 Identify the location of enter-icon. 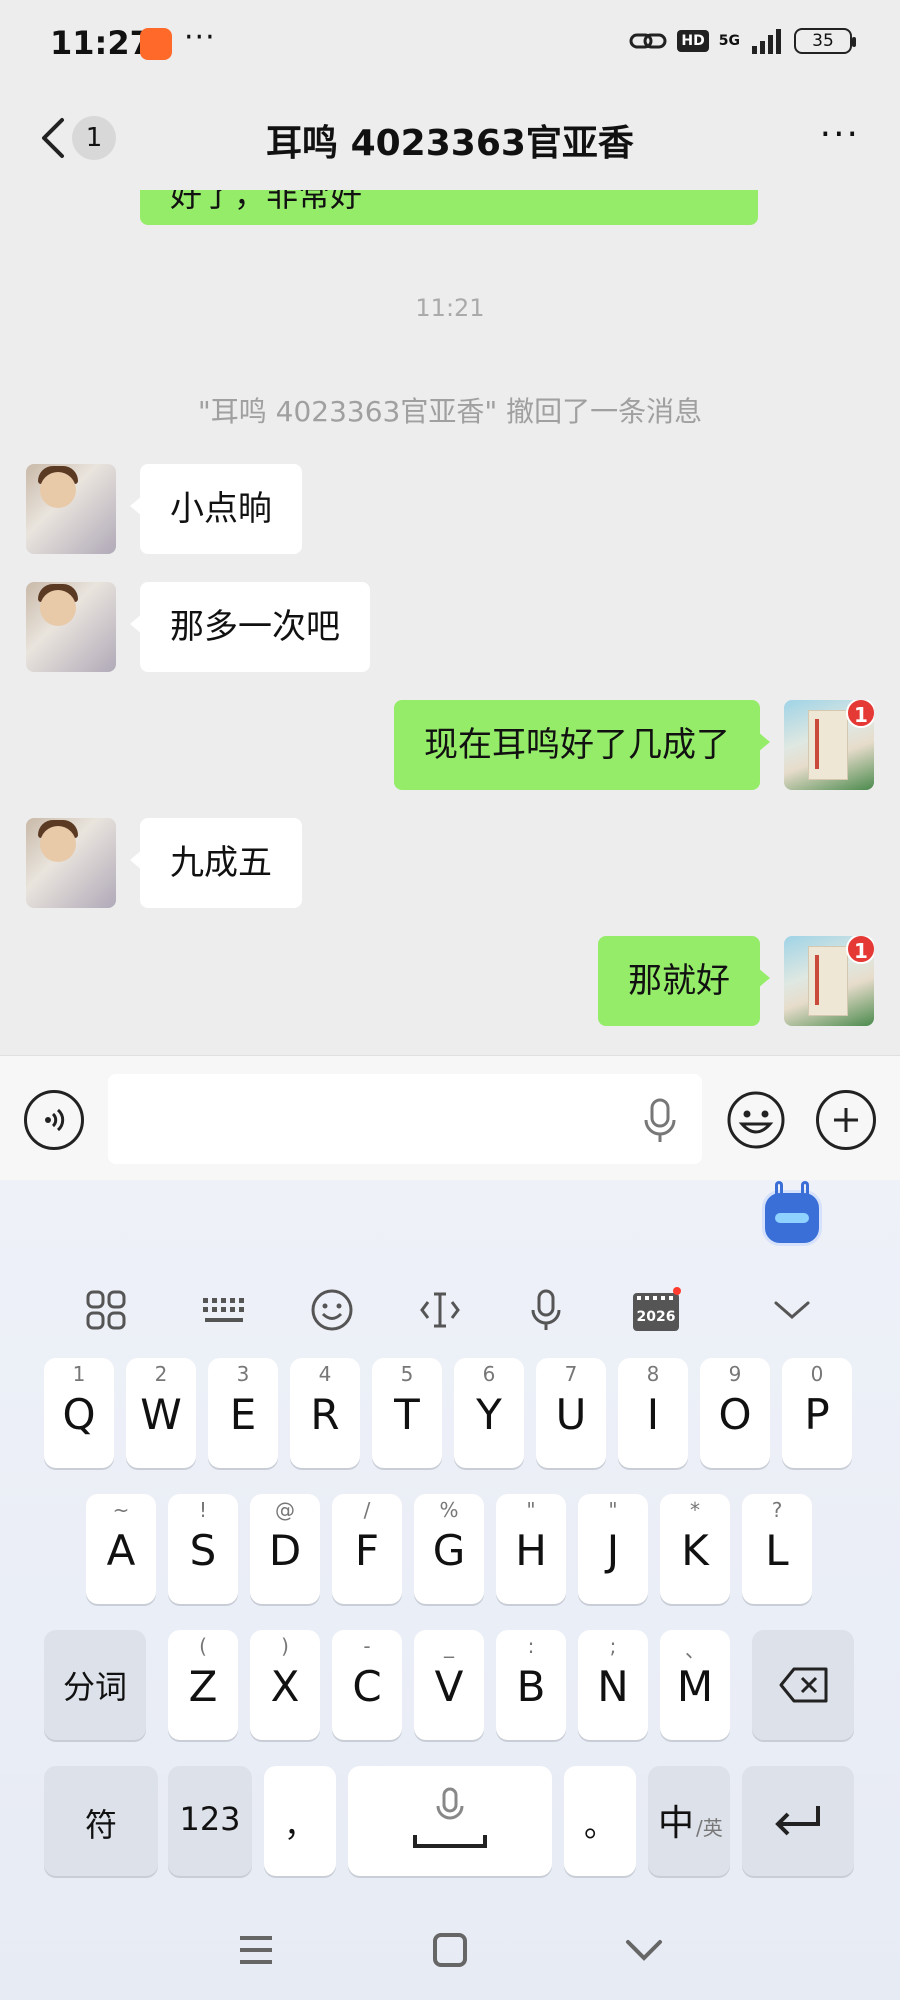
(797, 1821).